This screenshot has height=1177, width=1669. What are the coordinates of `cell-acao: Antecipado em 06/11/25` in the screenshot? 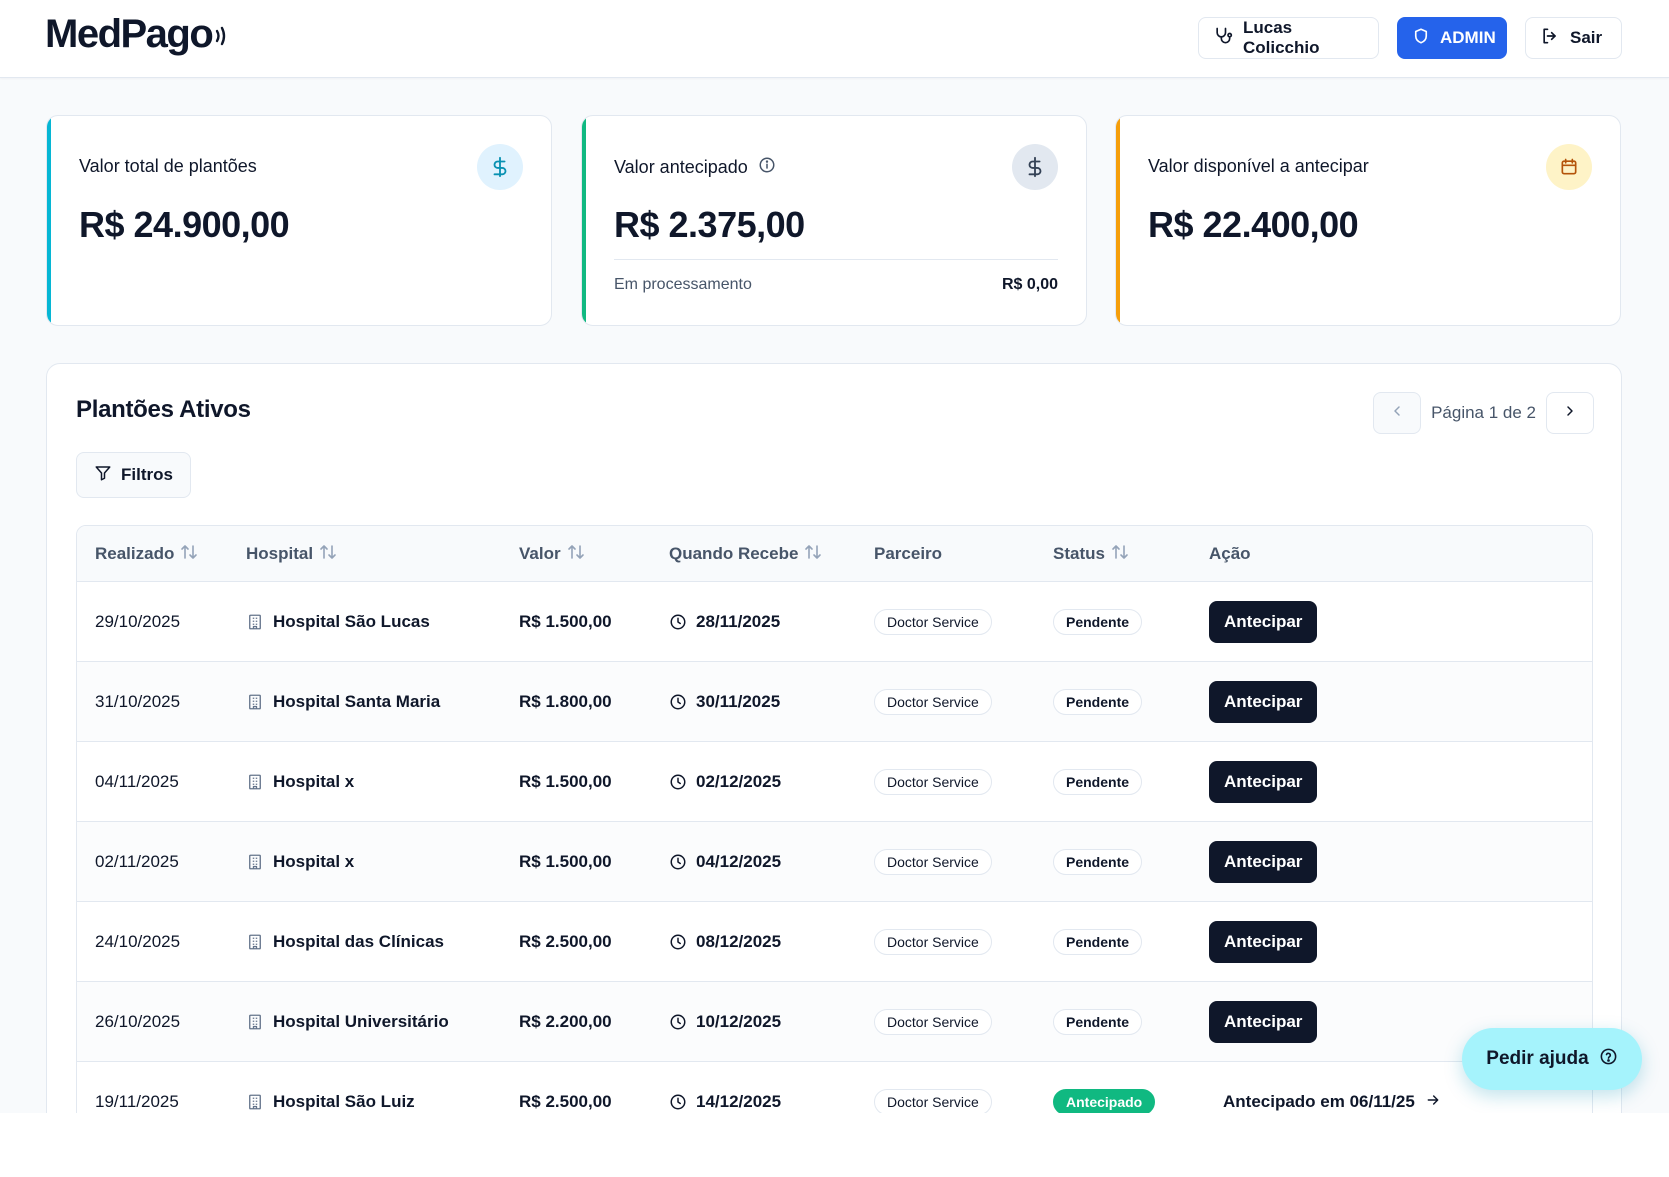 It's located at (1325, 1087).